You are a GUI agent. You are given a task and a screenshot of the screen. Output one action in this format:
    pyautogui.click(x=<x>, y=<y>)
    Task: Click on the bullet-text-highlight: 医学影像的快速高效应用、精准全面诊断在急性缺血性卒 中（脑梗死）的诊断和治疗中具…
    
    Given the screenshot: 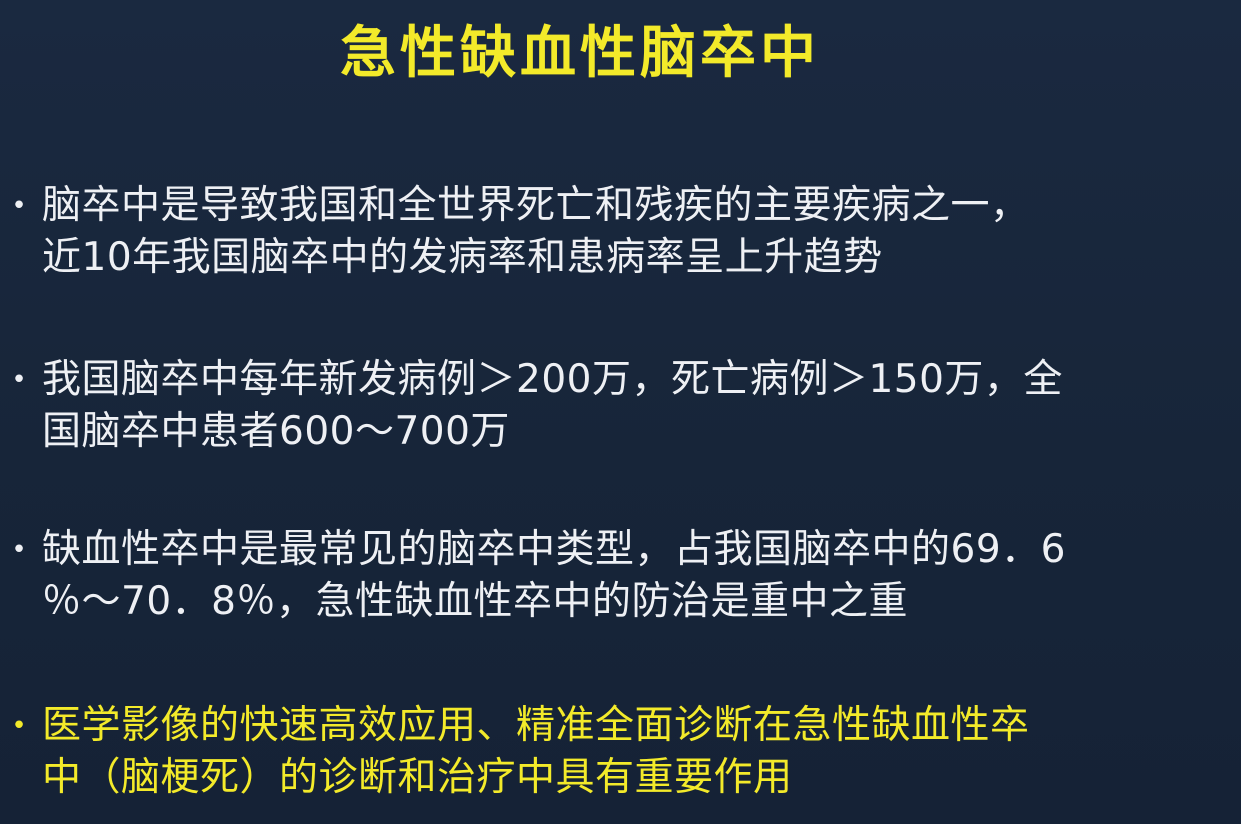 What is the action you would take?
    pyautogui.click(x=536, y=751)
    